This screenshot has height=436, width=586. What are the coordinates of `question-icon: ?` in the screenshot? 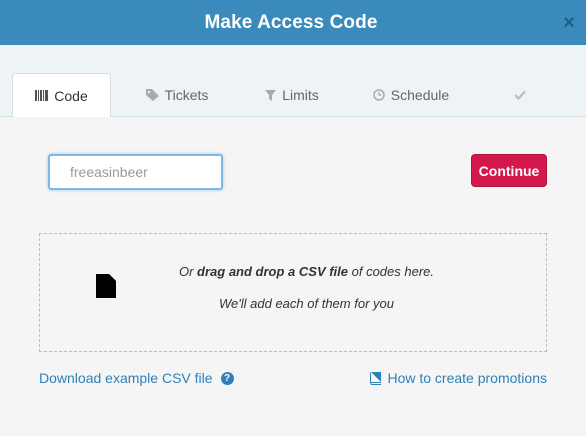 It's located at (227, 378).